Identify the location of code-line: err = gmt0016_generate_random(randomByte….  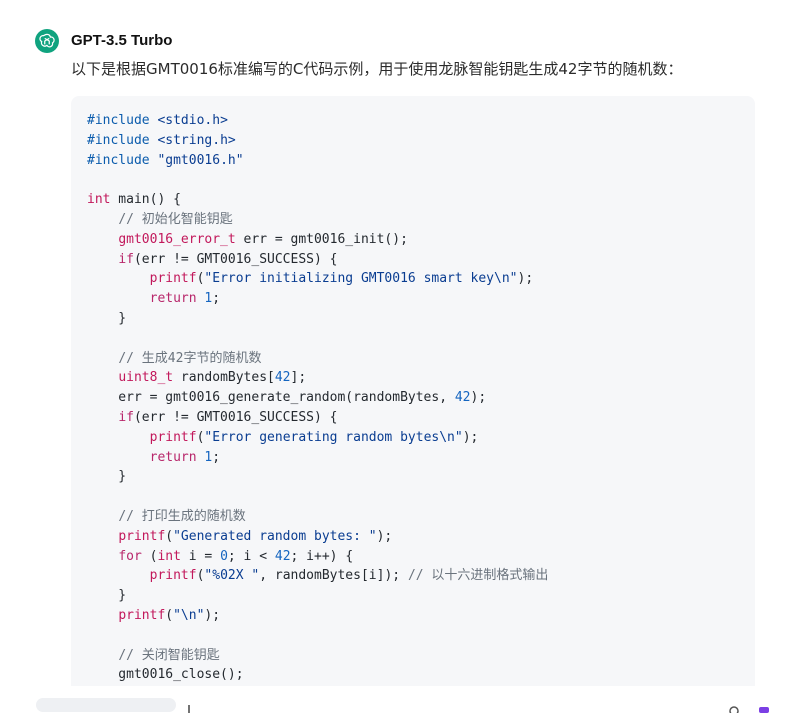
(287, 398).